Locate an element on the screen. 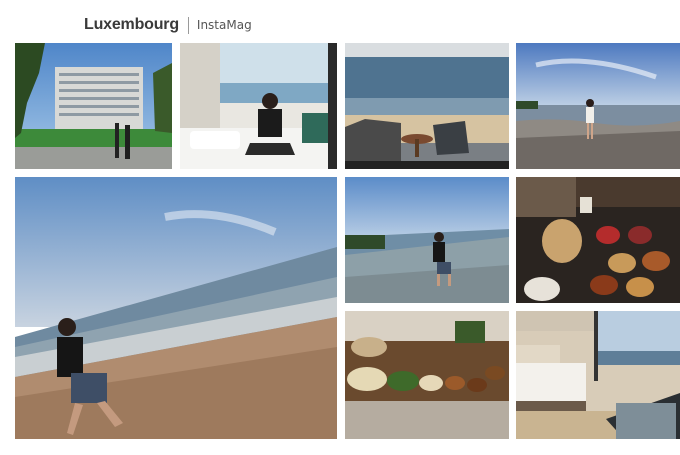  photo-buffet-table is located at coordinates (427, 375).